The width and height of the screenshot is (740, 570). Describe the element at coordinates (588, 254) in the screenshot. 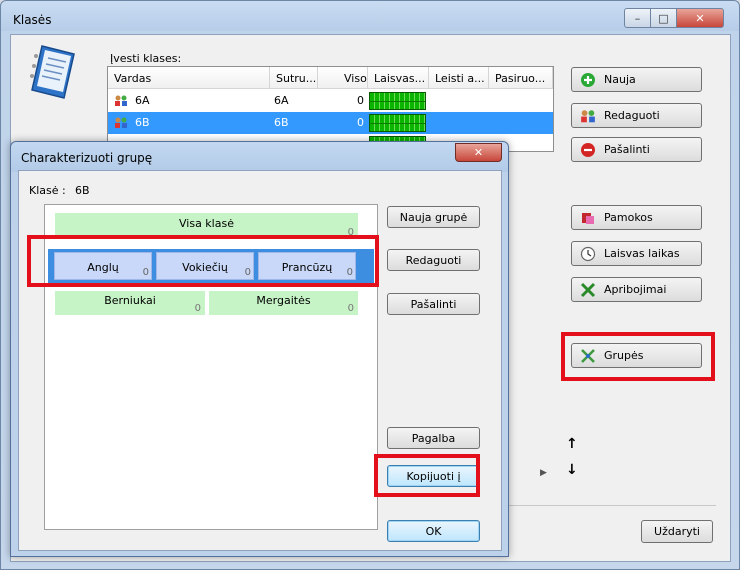

I see `clock-icon` at that location.